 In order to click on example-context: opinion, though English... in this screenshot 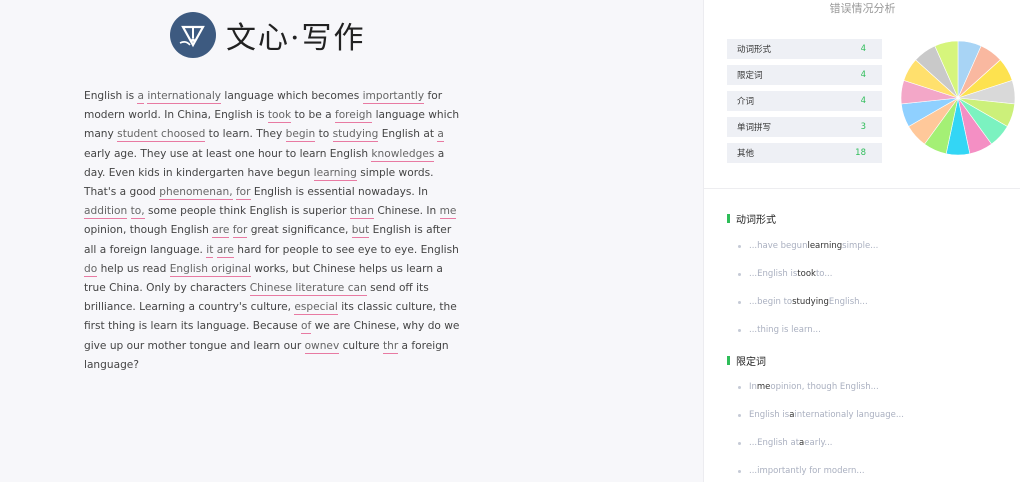, I will do `click(824, 387)`.